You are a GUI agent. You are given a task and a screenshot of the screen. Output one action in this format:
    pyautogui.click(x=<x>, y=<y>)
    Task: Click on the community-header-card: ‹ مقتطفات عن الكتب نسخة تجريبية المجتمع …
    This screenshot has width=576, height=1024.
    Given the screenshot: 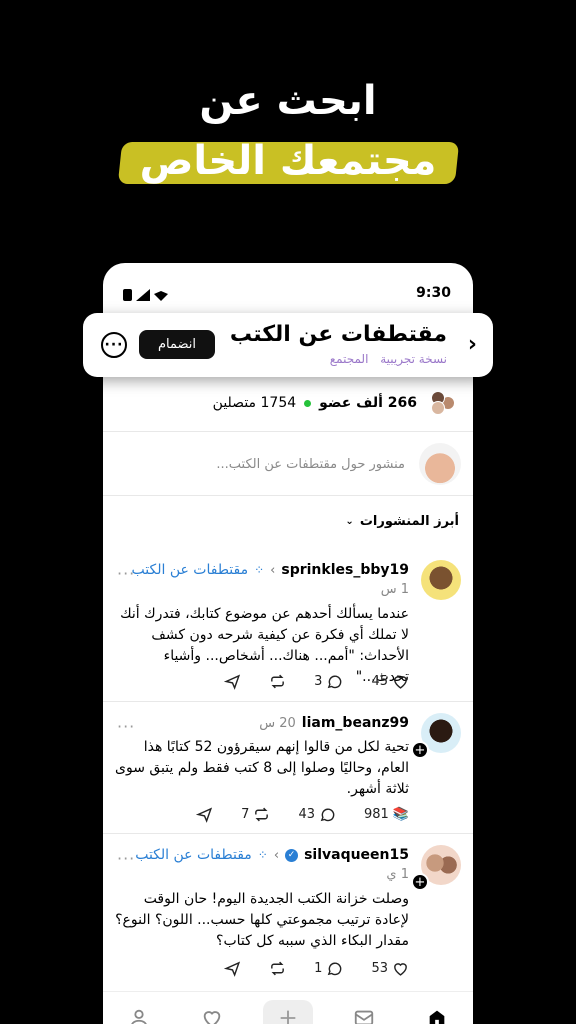 What is the action you would take?
    pyautogui.click(x=288, y=345)
    